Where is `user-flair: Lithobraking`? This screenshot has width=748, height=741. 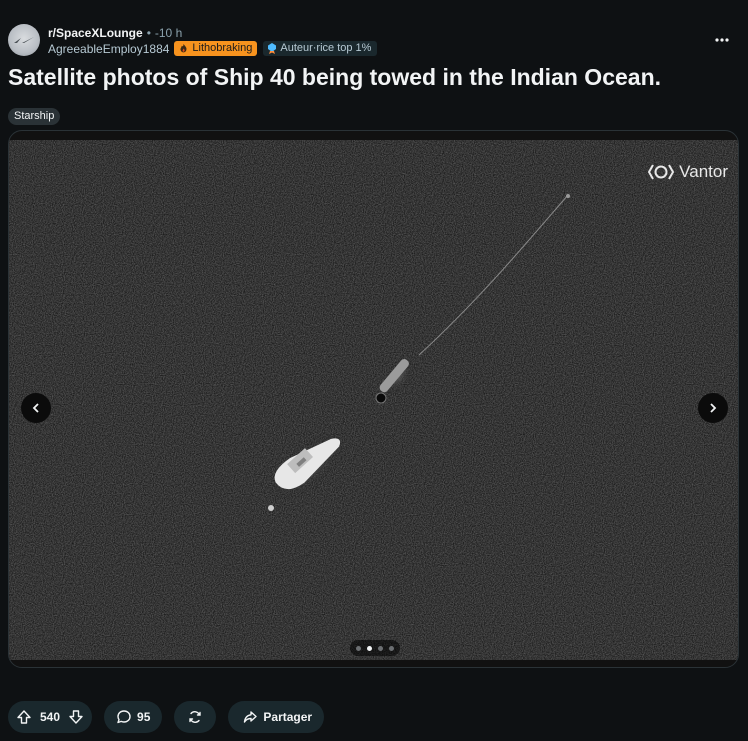 user-flair: Lithobraking is located at coordinates (216, 48).